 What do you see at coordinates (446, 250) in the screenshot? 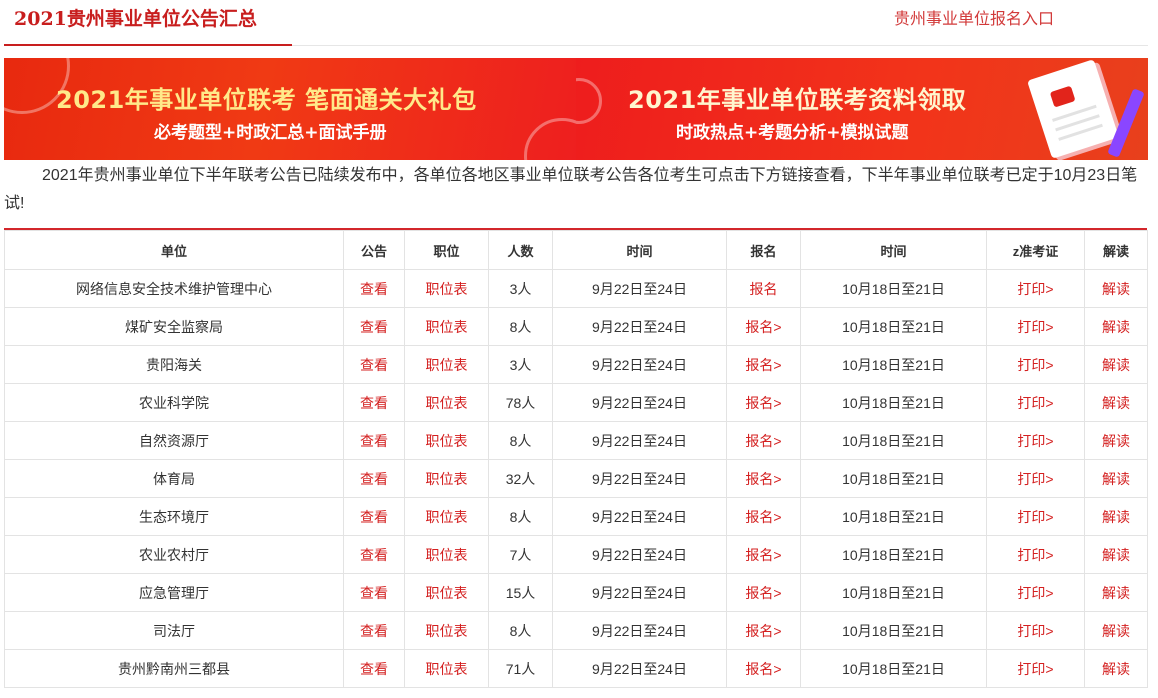
I see `column-header-positions: 职位` at bounding box center [446, 250].